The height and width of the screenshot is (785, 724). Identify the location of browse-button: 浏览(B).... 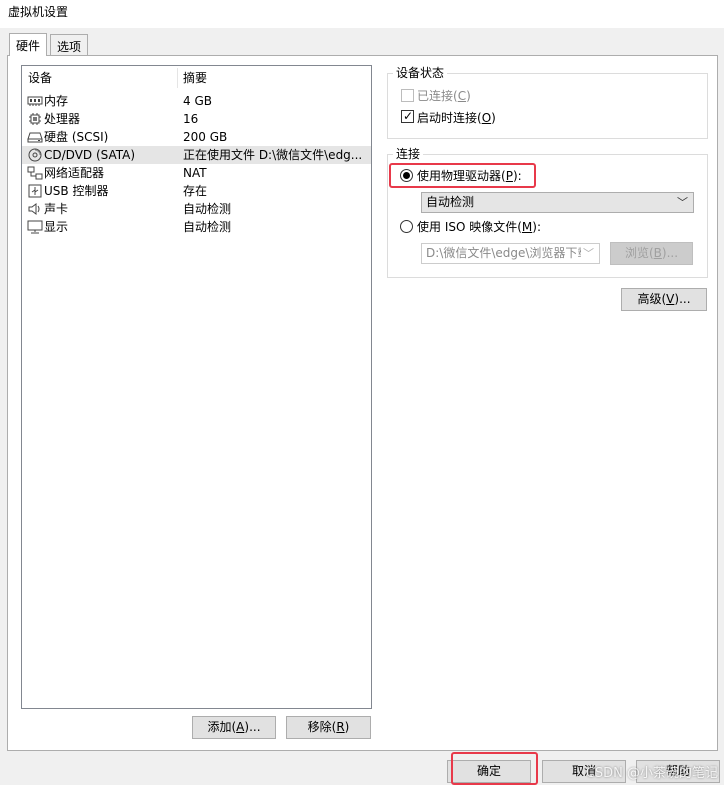
(651, 253).